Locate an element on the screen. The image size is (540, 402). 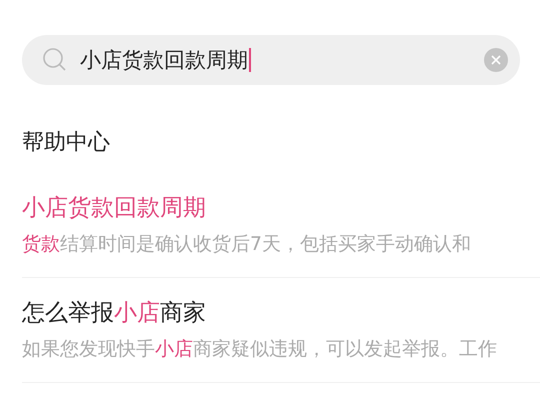
search-field: 小店货款回款周期 is located at coordinates (271, 60).